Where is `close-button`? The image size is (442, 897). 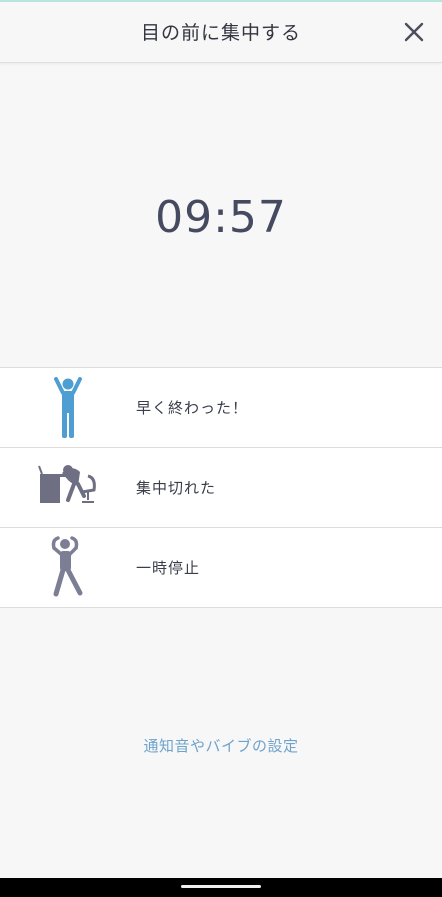
close-button is located at coordinates (414, 32).